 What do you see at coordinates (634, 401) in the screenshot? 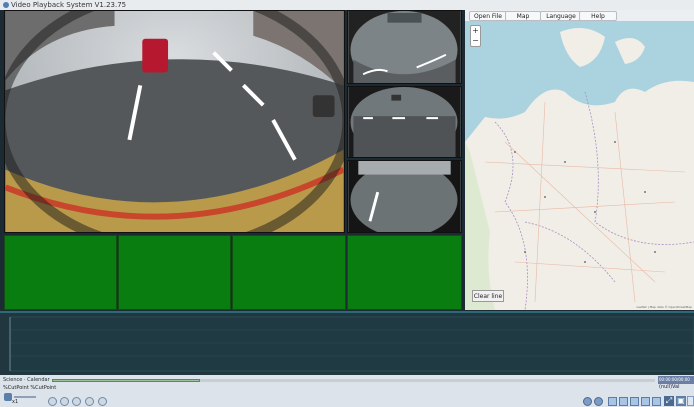
I see `layout-3-icon` at bounding box center [634, 401].